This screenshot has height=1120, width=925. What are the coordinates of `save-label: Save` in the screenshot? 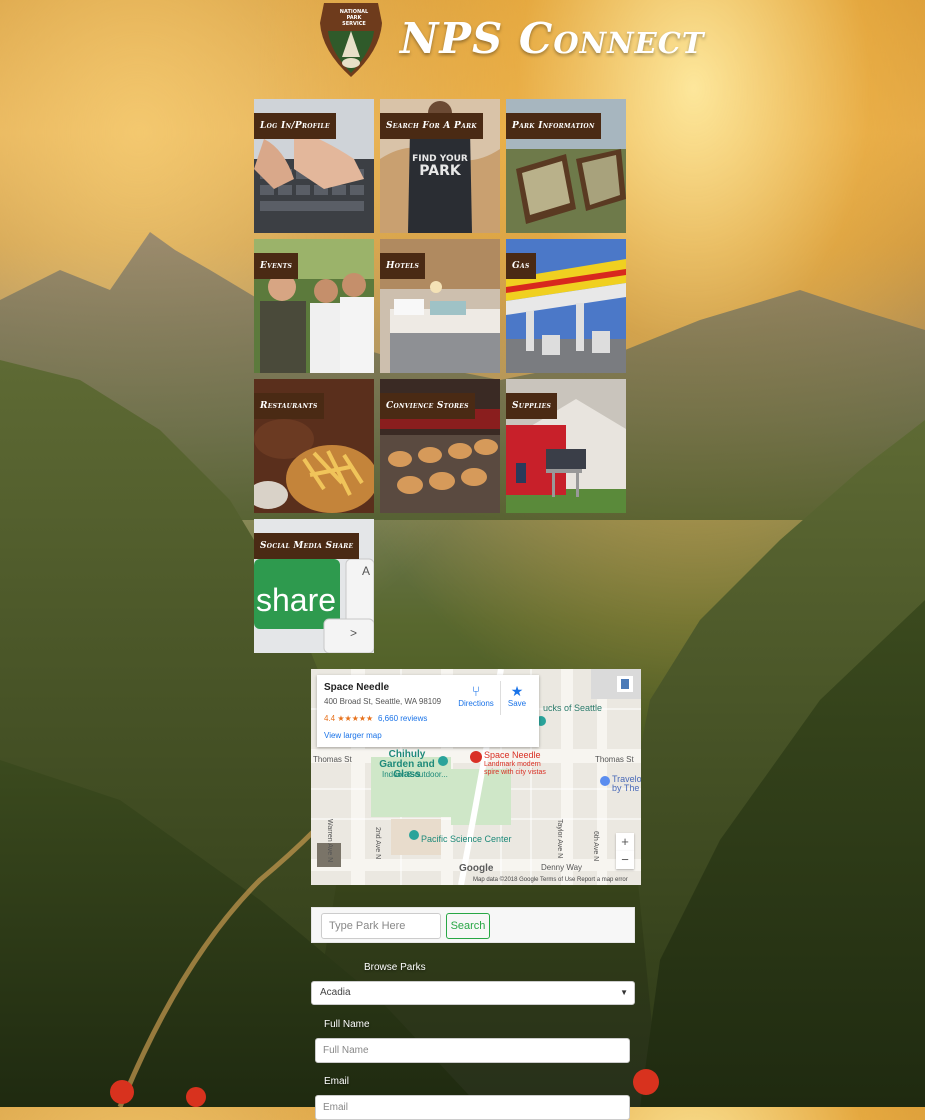 It's located at (517, 703).